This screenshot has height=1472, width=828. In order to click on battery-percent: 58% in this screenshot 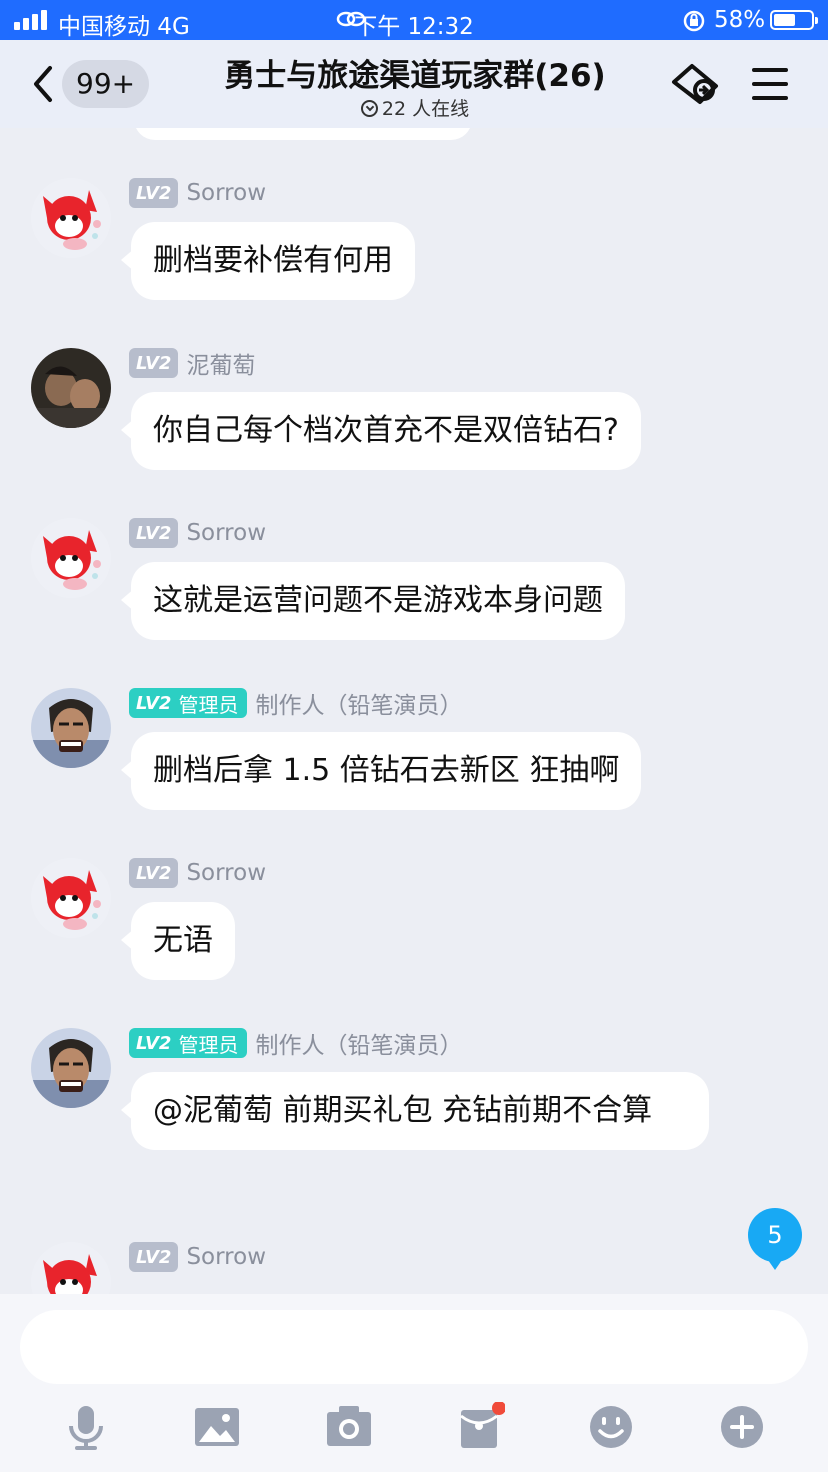, I will do `click(740, 20)`.